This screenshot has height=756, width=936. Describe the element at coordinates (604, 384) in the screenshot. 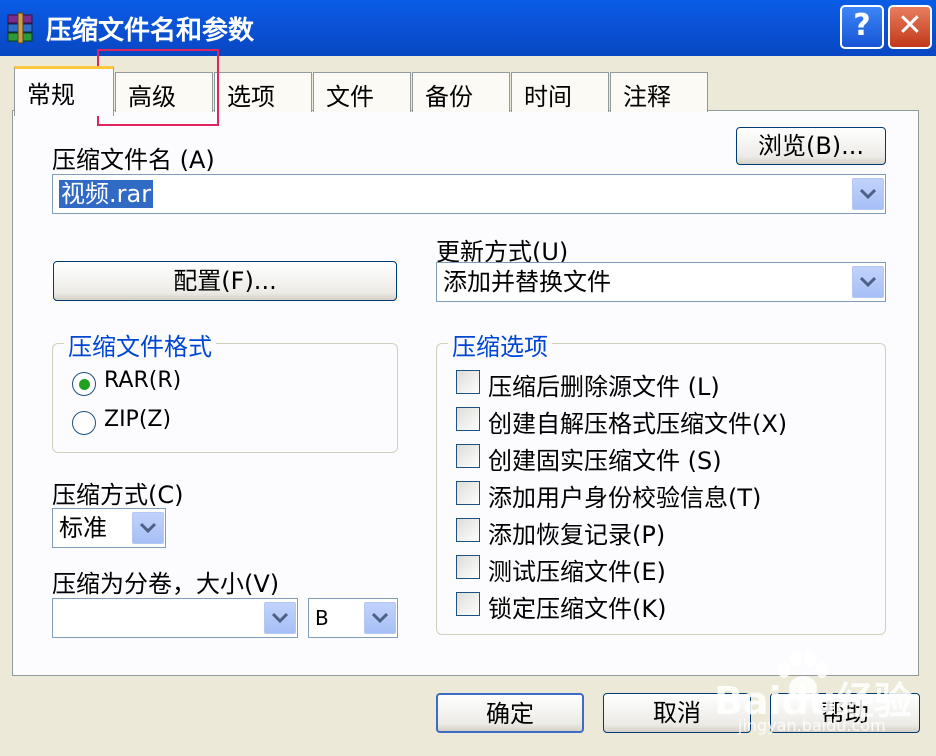

I see `delete-after-archiving-label: 压缩后删除源文件 (L)` at that location.